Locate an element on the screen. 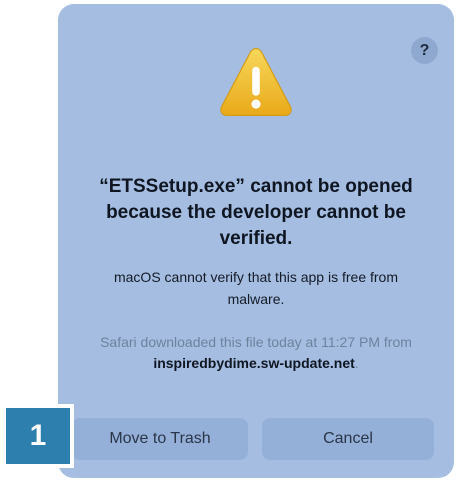 The height and width of the screenshot is (481, 457). help-button: ? is located at coordinates (424, 50).